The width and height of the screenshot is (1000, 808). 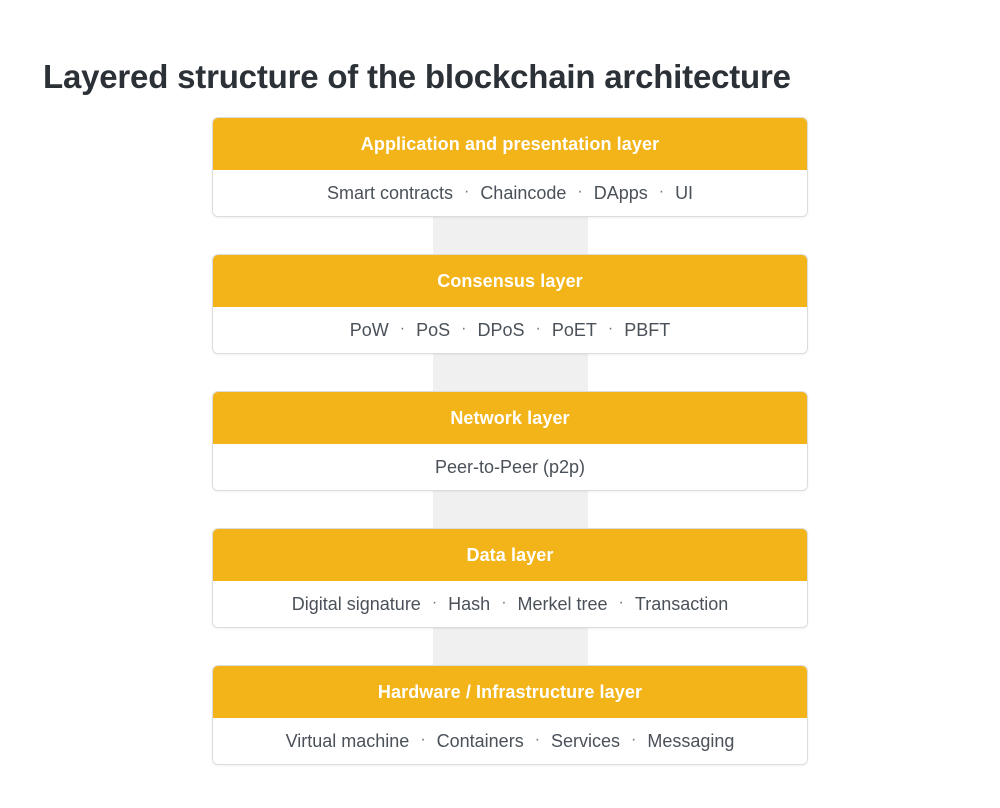 I want to click on layer-header: Network layer, so click(x=510, y=418).